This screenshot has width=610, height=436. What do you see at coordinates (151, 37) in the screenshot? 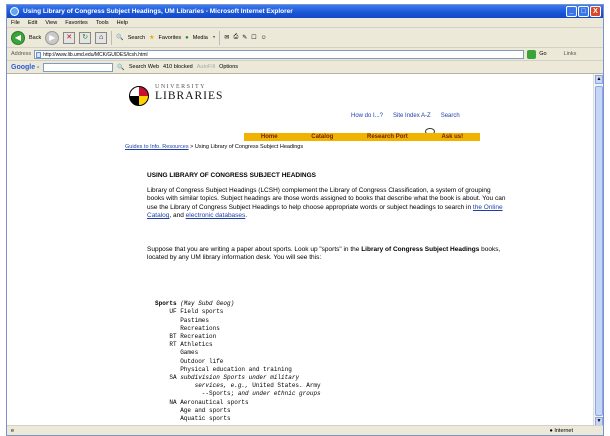
I see `favorites-icon: ★` at bounding box center [151, 37].